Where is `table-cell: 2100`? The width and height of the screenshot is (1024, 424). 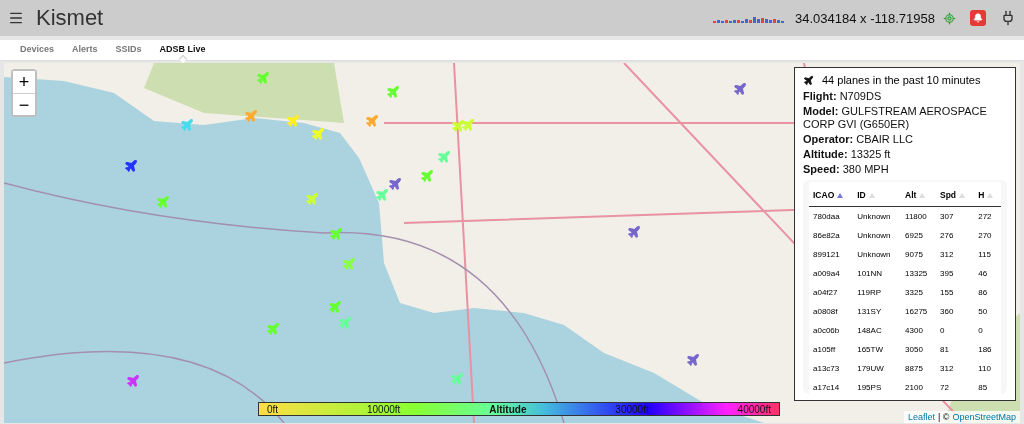 table-cell: 2100 is located at coordinates (918, 386).